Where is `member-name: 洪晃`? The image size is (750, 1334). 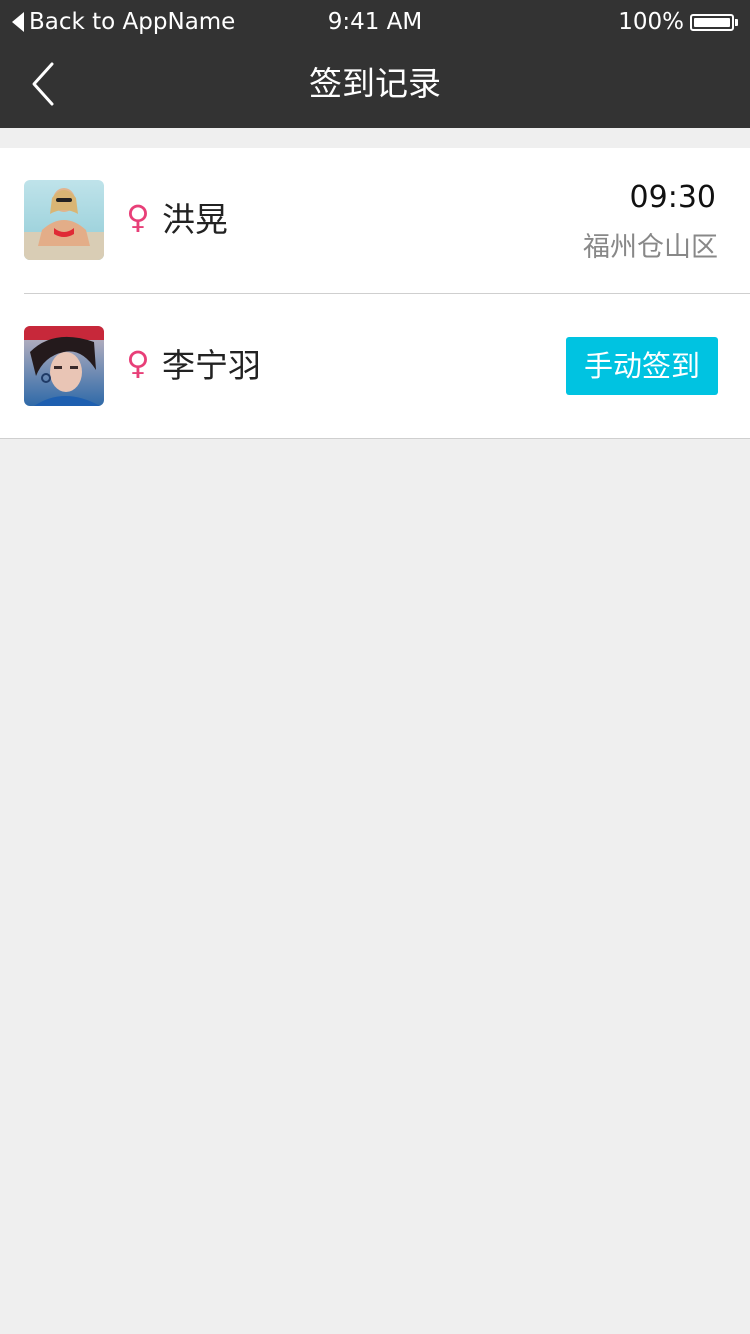
member-name: 洪晃 is located at coordinates (195, 219).